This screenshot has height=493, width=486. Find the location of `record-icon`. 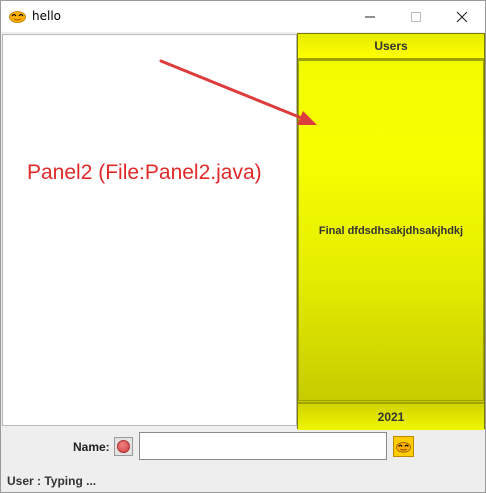

record-icon is located at coordinates (123, 446).